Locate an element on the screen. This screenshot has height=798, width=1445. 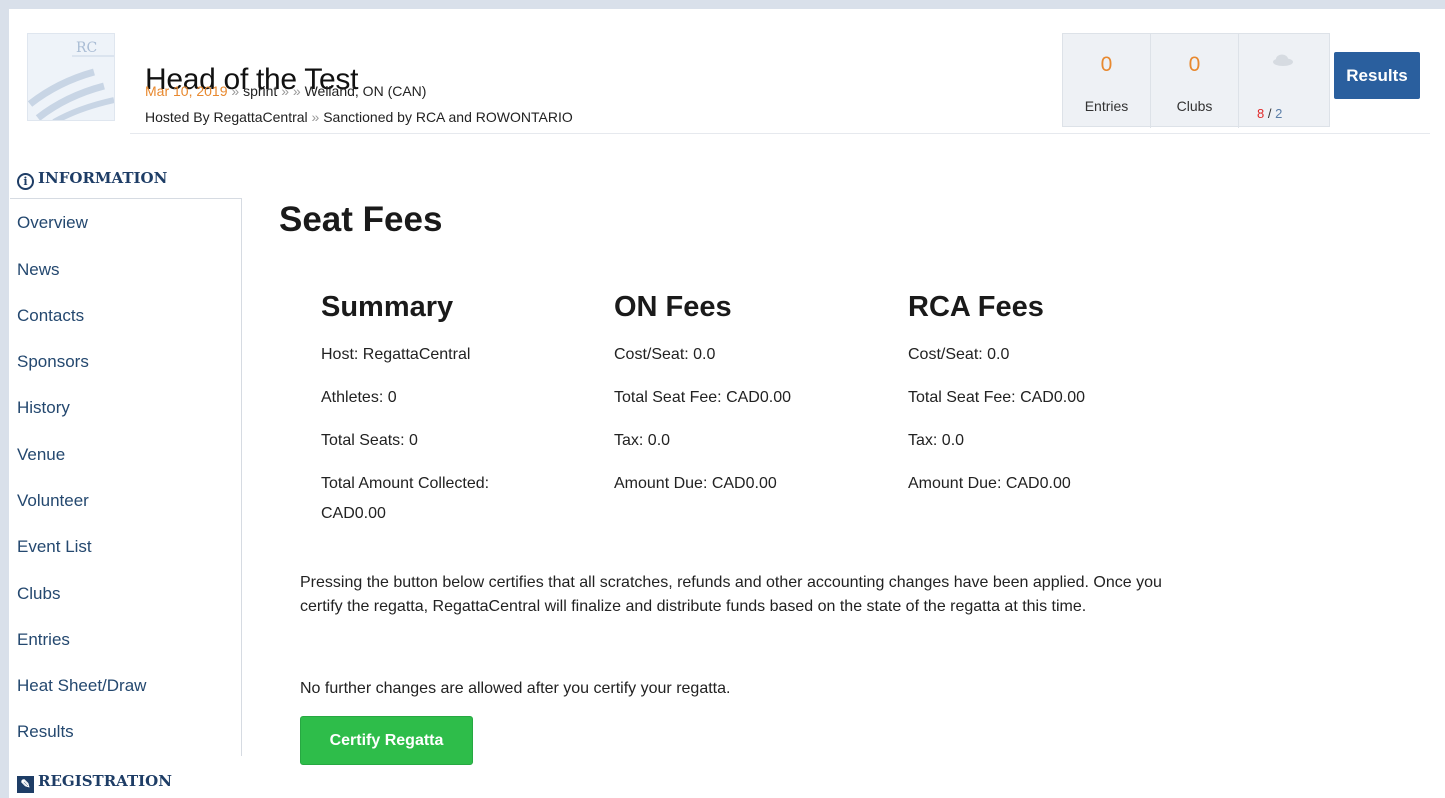
left-border is located at coordinates (4, 399).